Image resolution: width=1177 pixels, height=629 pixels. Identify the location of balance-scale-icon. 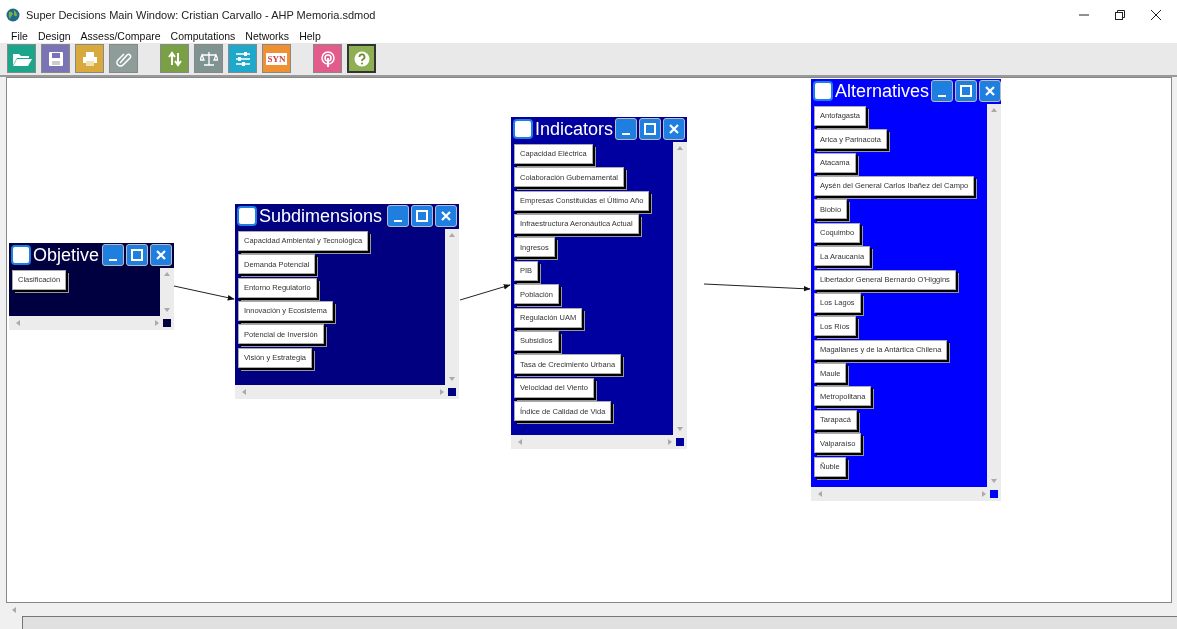
(208, 58).